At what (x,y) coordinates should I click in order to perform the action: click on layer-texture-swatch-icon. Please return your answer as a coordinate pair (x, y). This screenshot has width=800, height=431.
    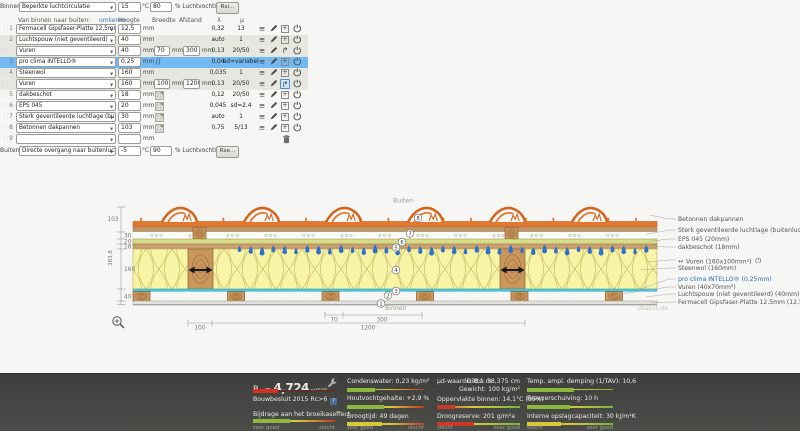
    Looking at the image, I should click on (159, 106).